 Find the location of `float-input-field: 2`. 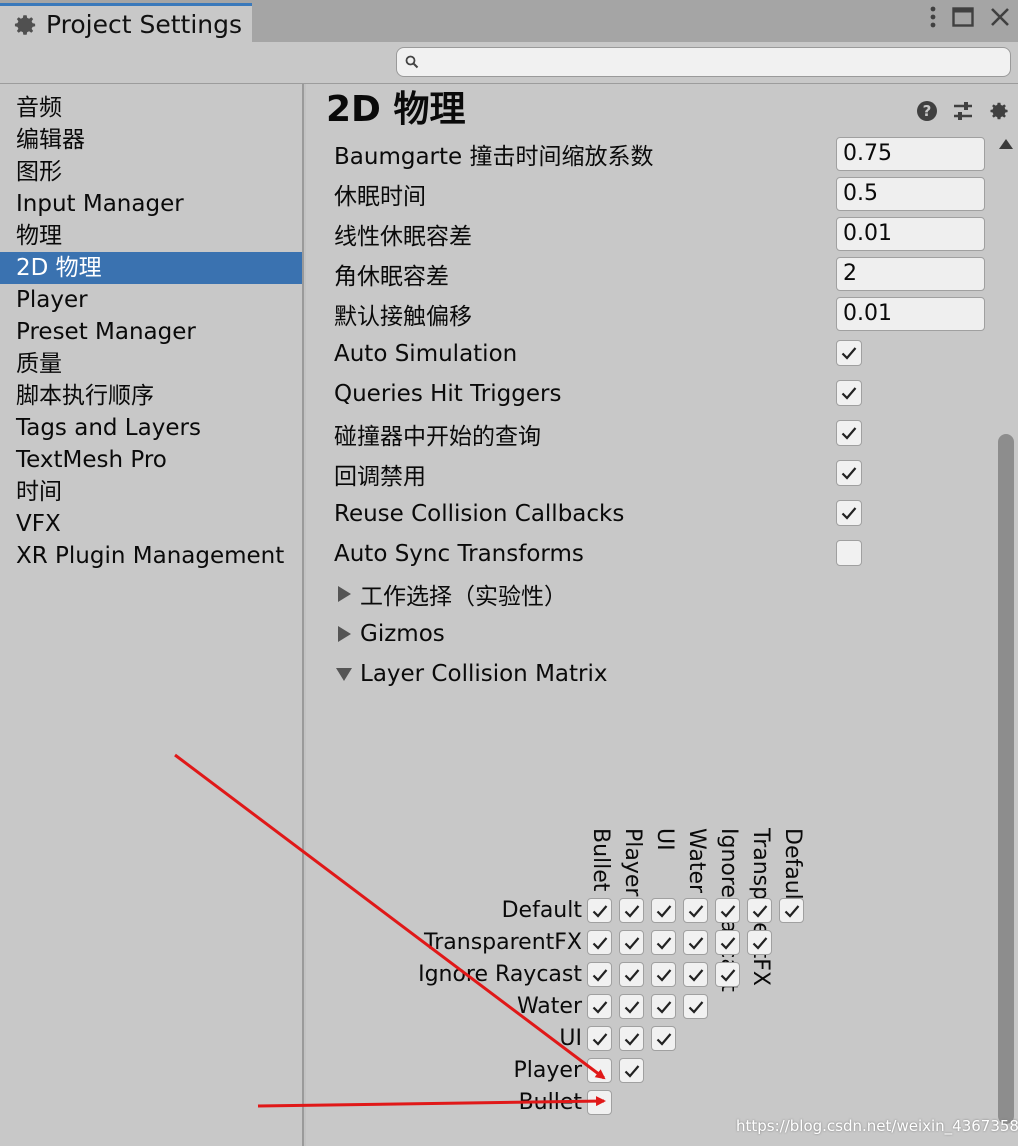

float-input-field: 2 is located at coordinates (910, 274).